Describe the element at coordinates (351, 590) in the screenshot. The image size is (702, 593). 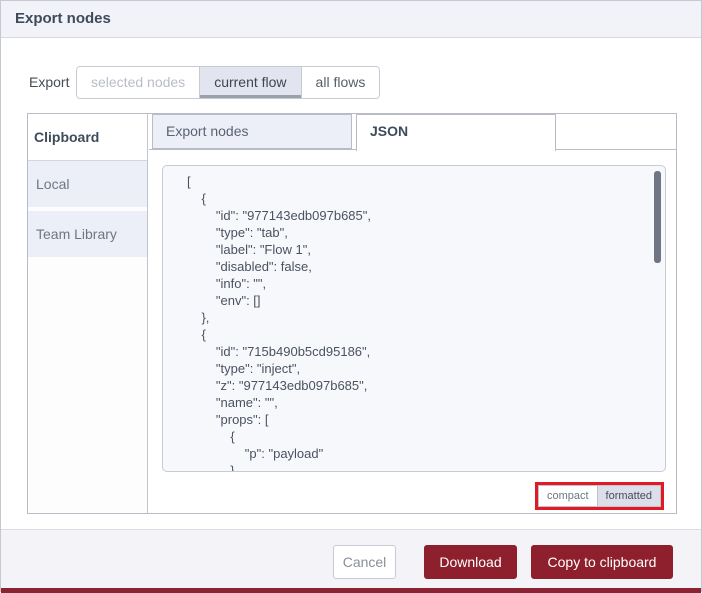
I see `dialog-bottom-edge` at that location.